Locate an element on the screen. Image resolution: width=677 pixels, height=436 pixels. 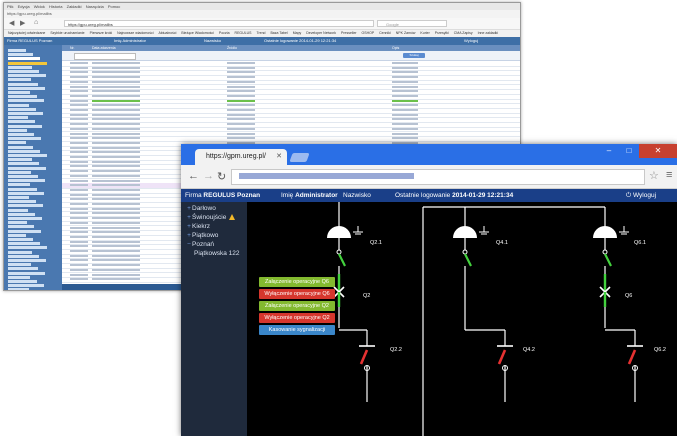
back-arrow-icon: ← is located at coordinates (193, 176).